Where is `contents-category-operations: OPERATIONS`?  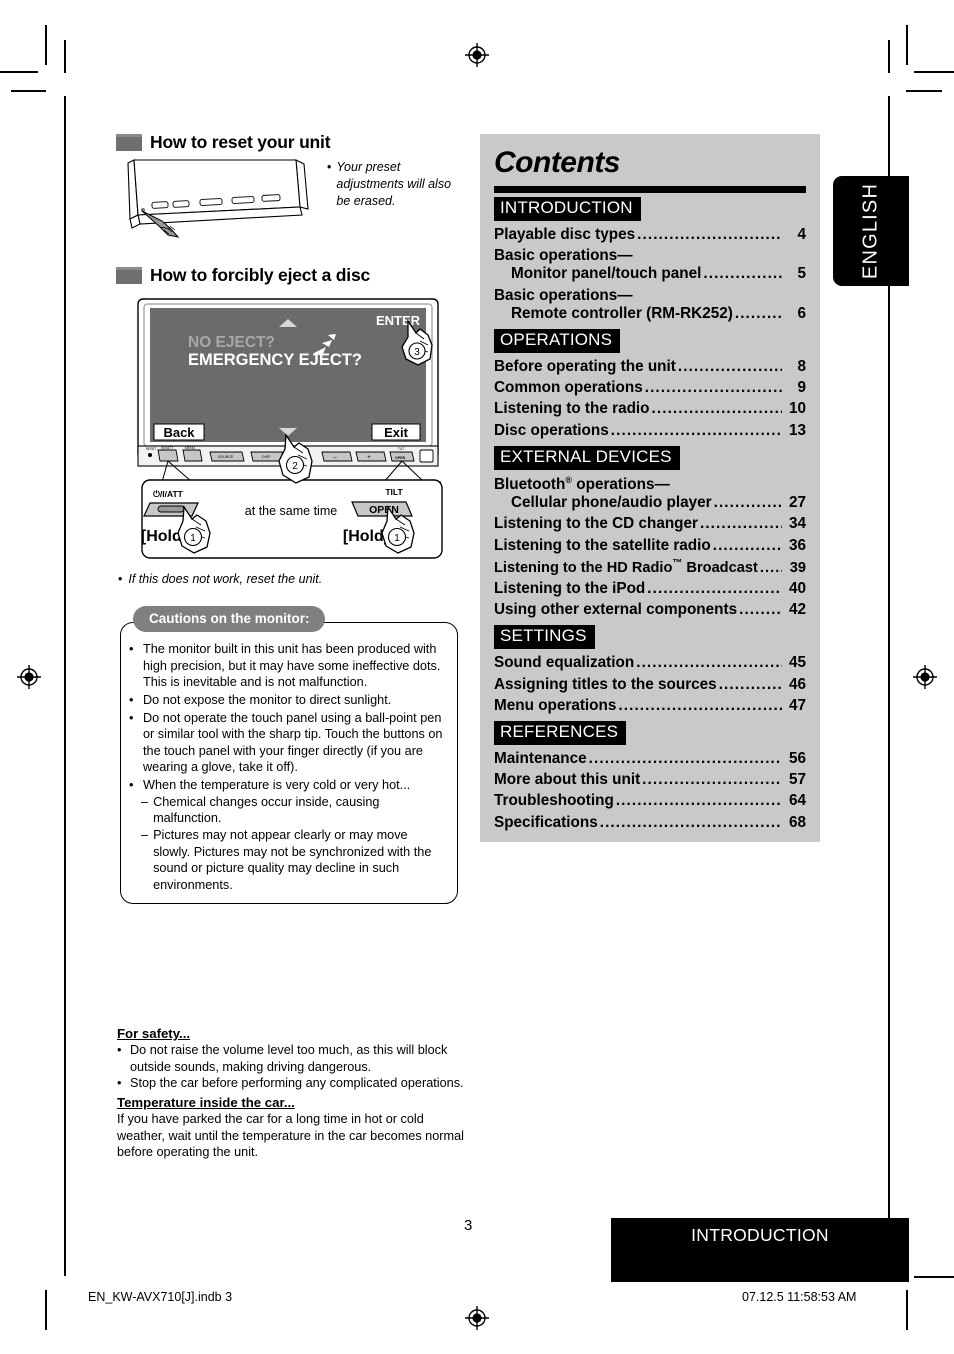 contents-category-operations: OPERATIONS is located at coordinates (557, 341).